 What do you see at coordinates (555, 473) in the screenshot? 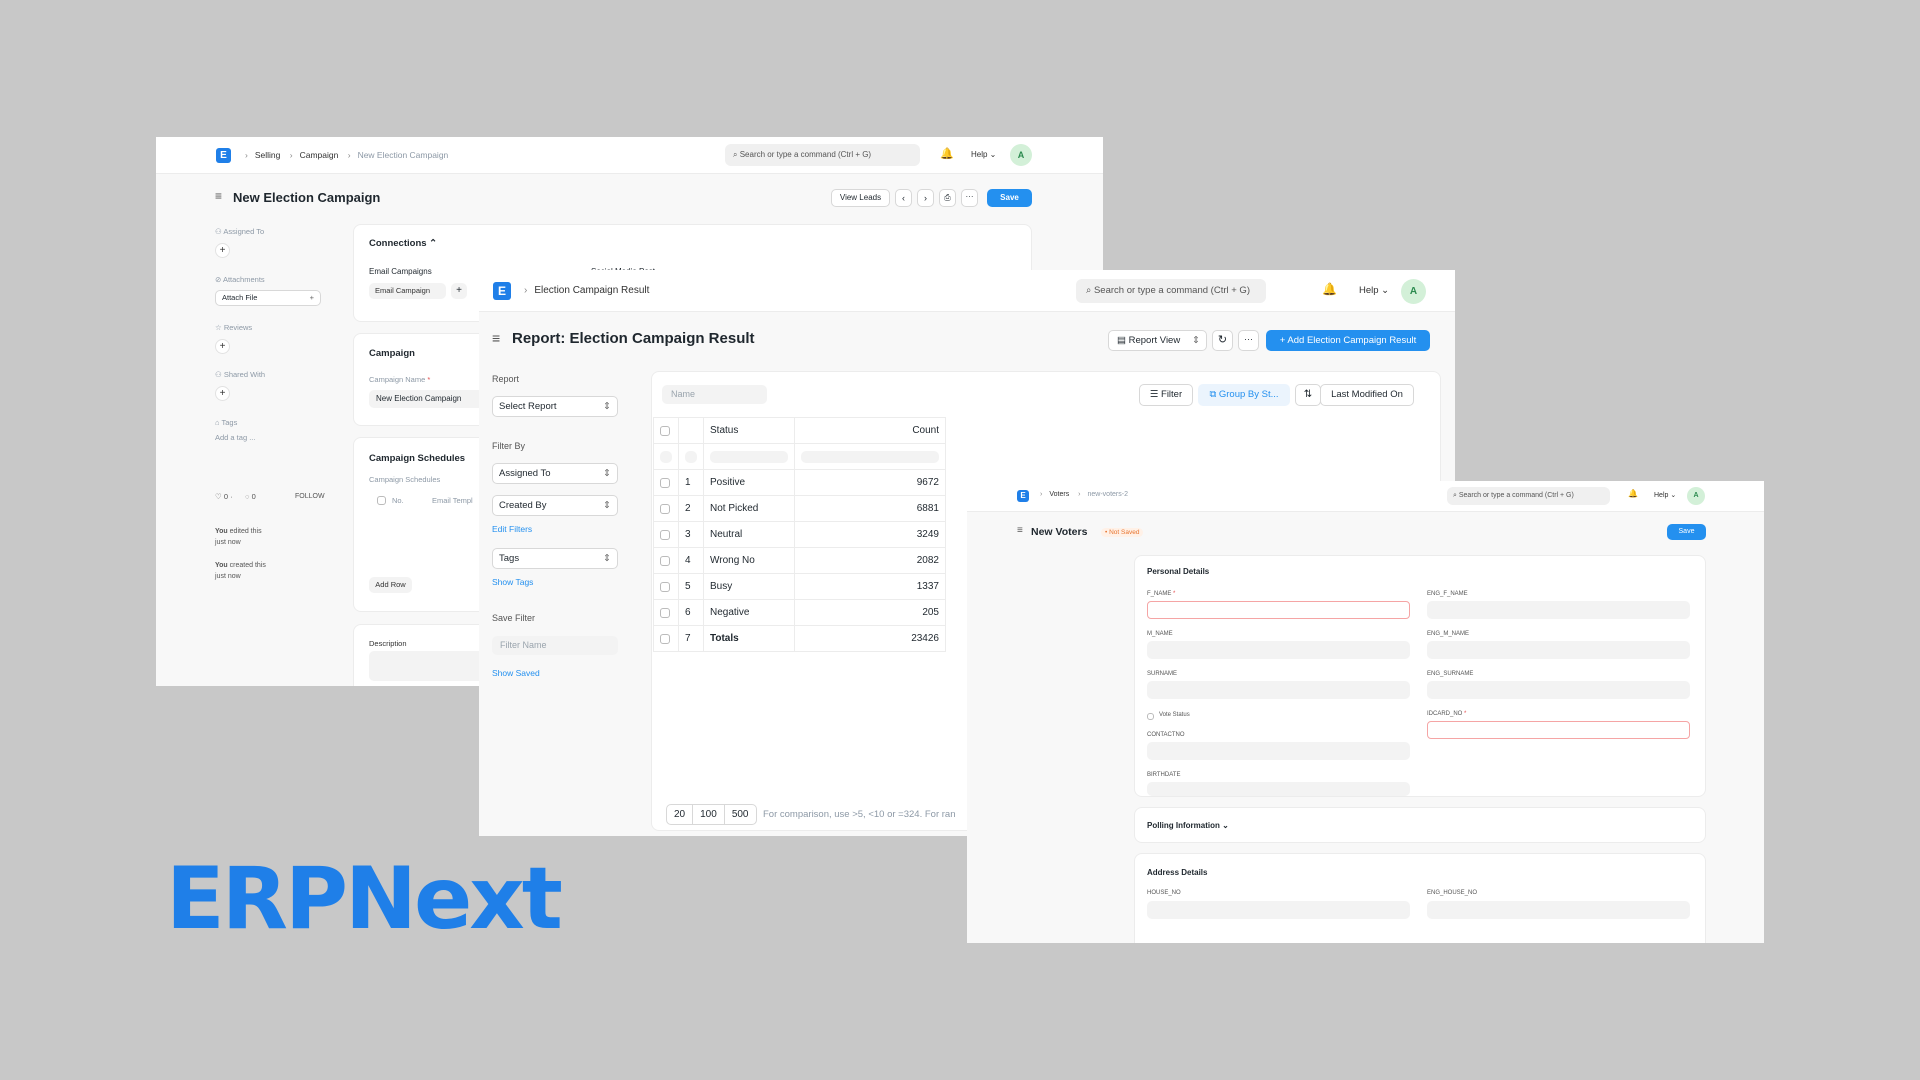
I see `assigned-to-filter: Assigned To ⇕` at bounding box center [555, 473].